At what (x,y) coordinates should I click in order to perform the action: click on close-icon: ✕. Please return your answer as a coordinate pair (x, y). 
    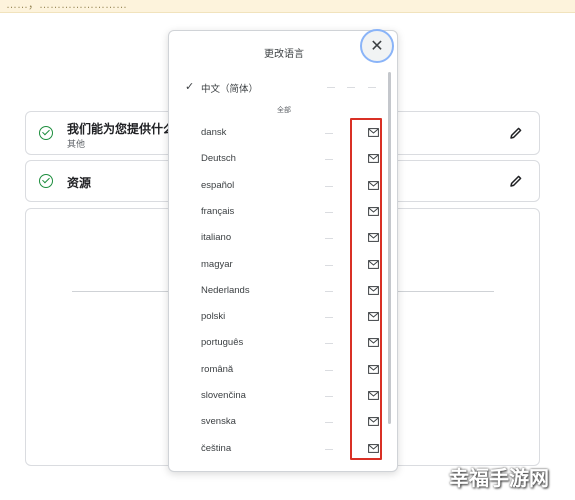
    Looking at the image, I should click on (377, 46).